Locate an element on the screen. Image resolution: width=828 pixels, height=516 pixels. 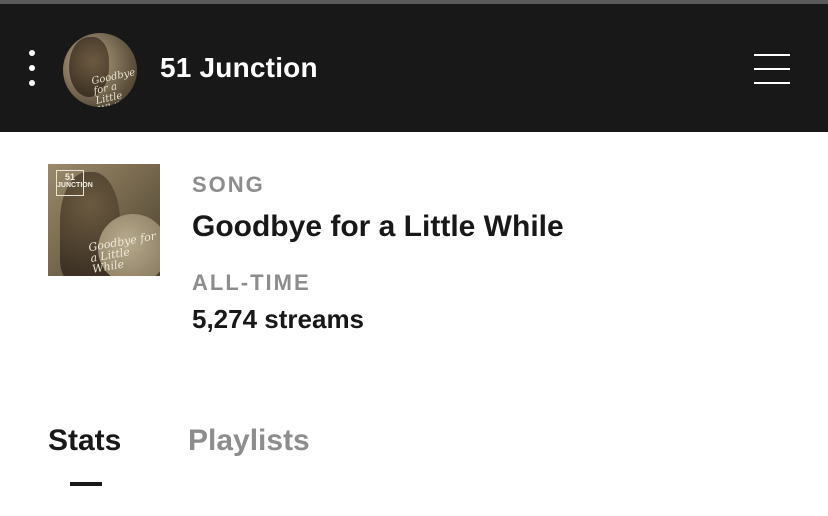
item-type-label: SONG is located at coordinates (228, 184).